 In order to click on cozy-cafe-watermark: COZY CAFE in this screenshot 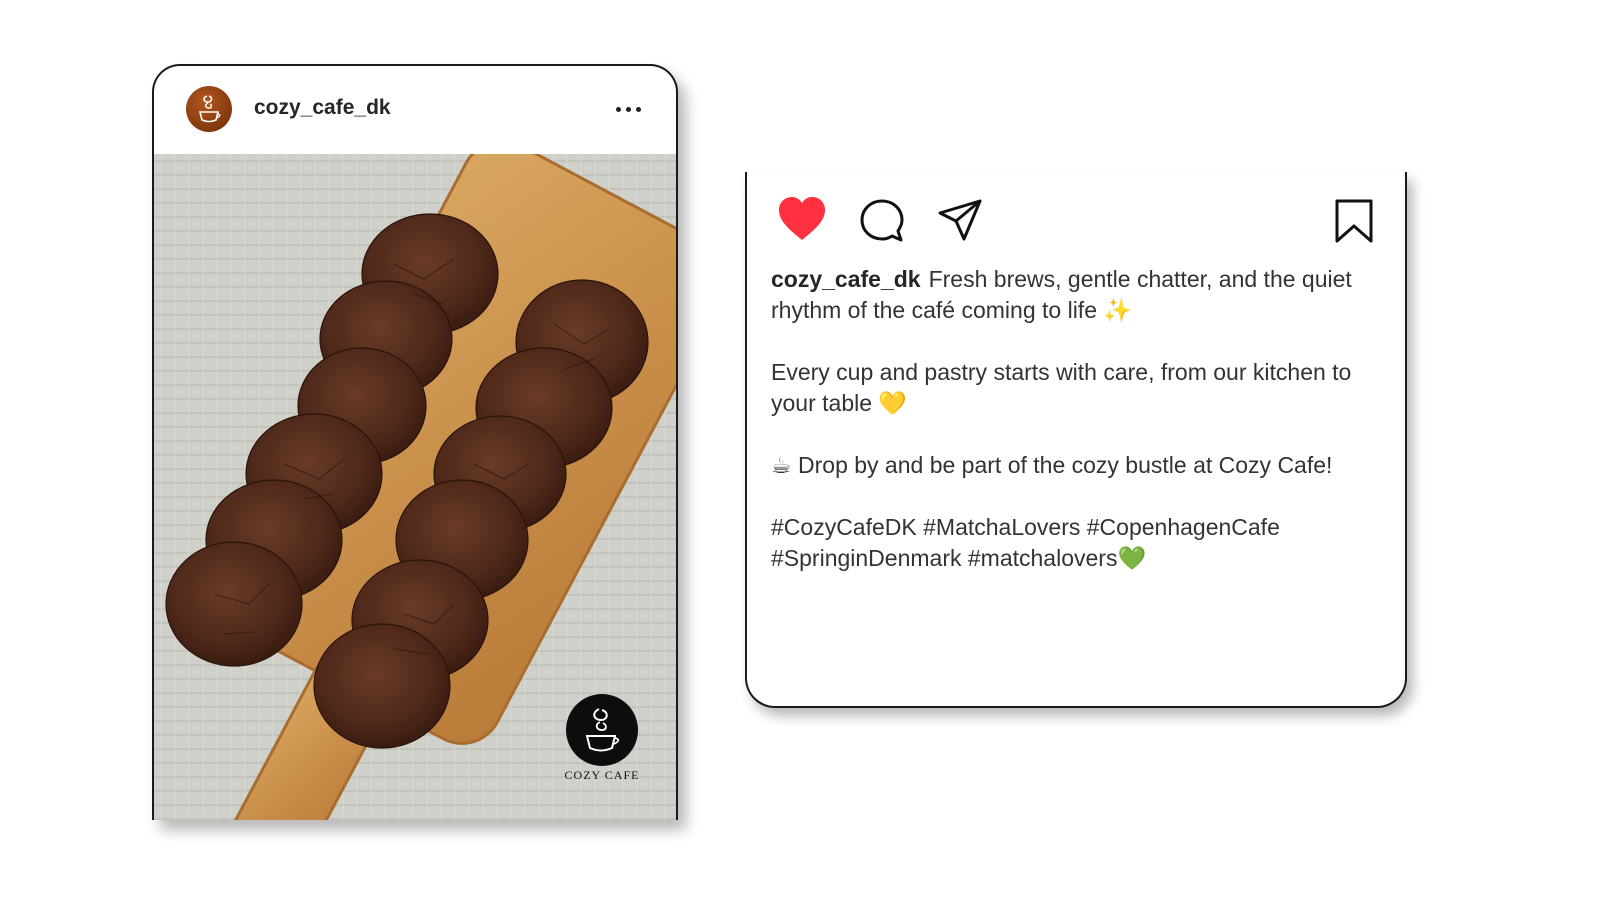, I will do `click(602, 738)`.